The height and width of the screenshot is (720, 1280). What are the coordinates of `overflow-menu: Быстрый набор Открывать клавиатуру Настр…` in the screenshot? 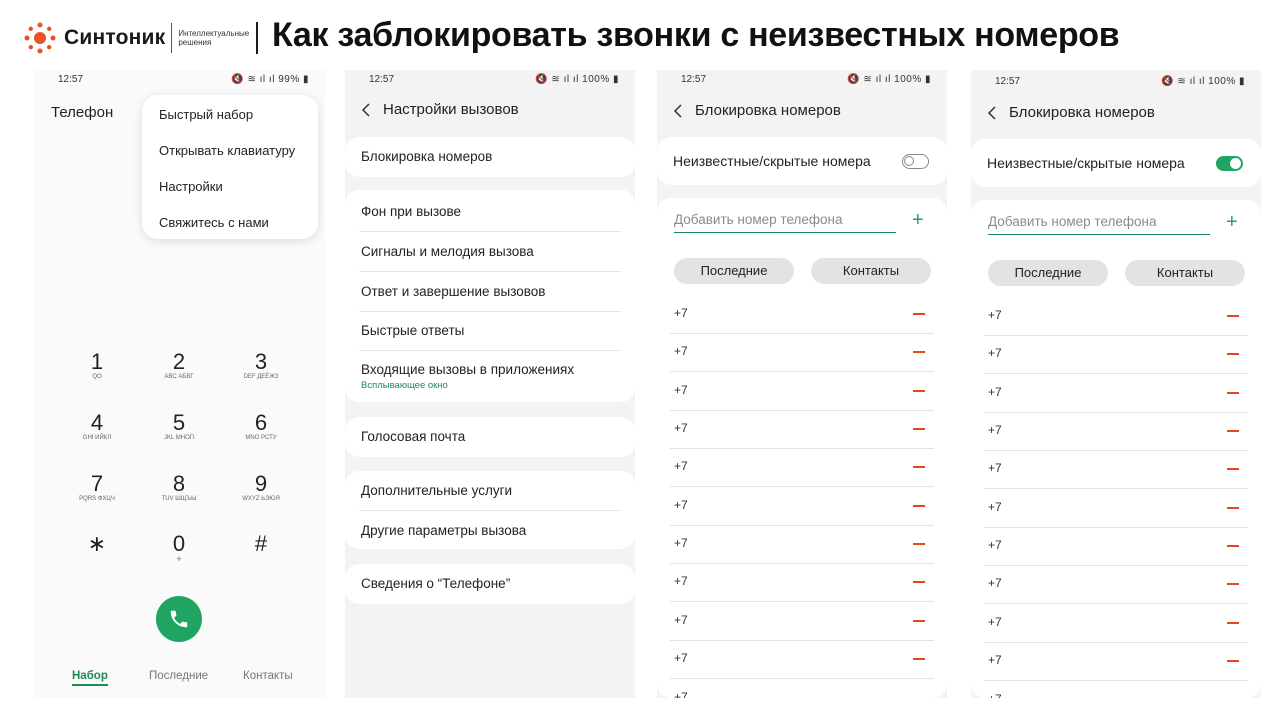 It's located at (230, 167).